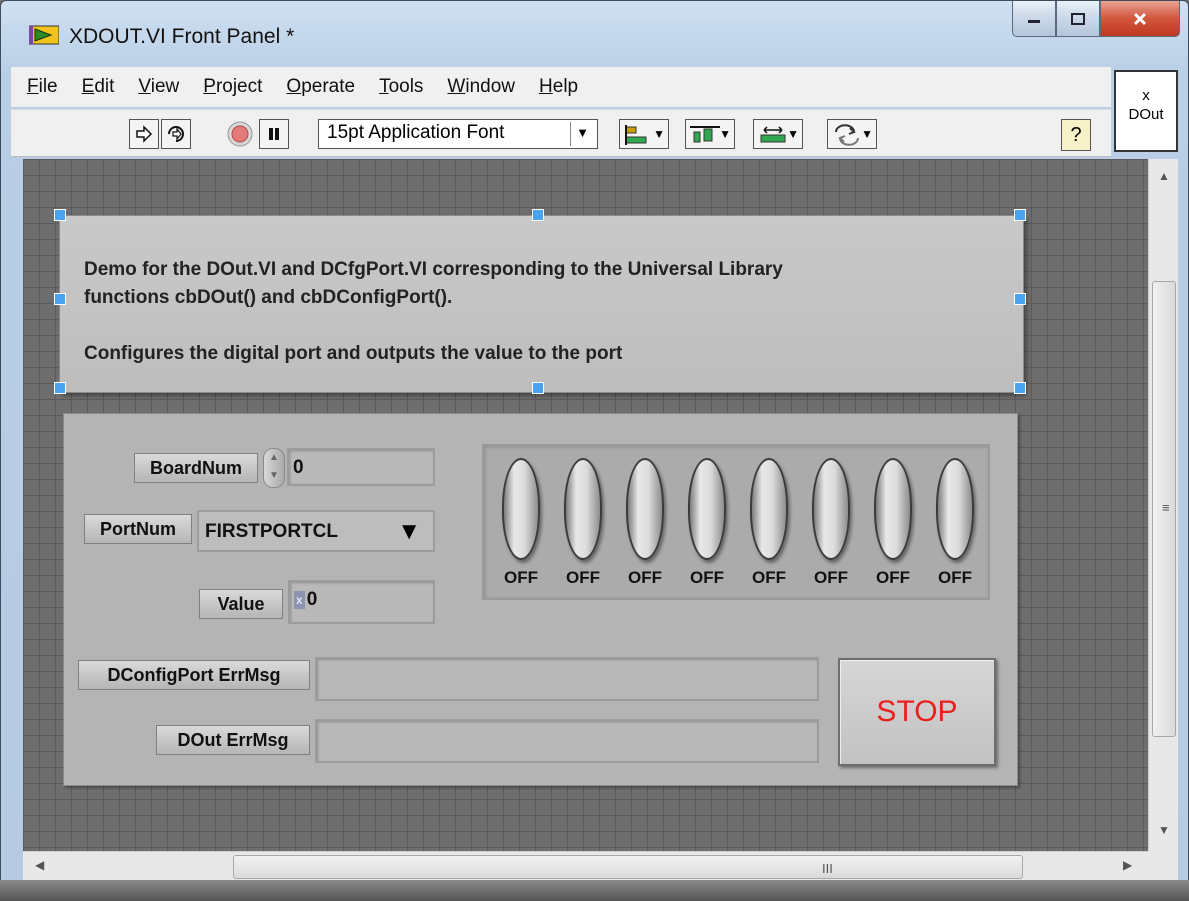 Image resolution: width=1189 pixels, height=901 pixels. I want to click on reorder-icon, so click(847, 135).